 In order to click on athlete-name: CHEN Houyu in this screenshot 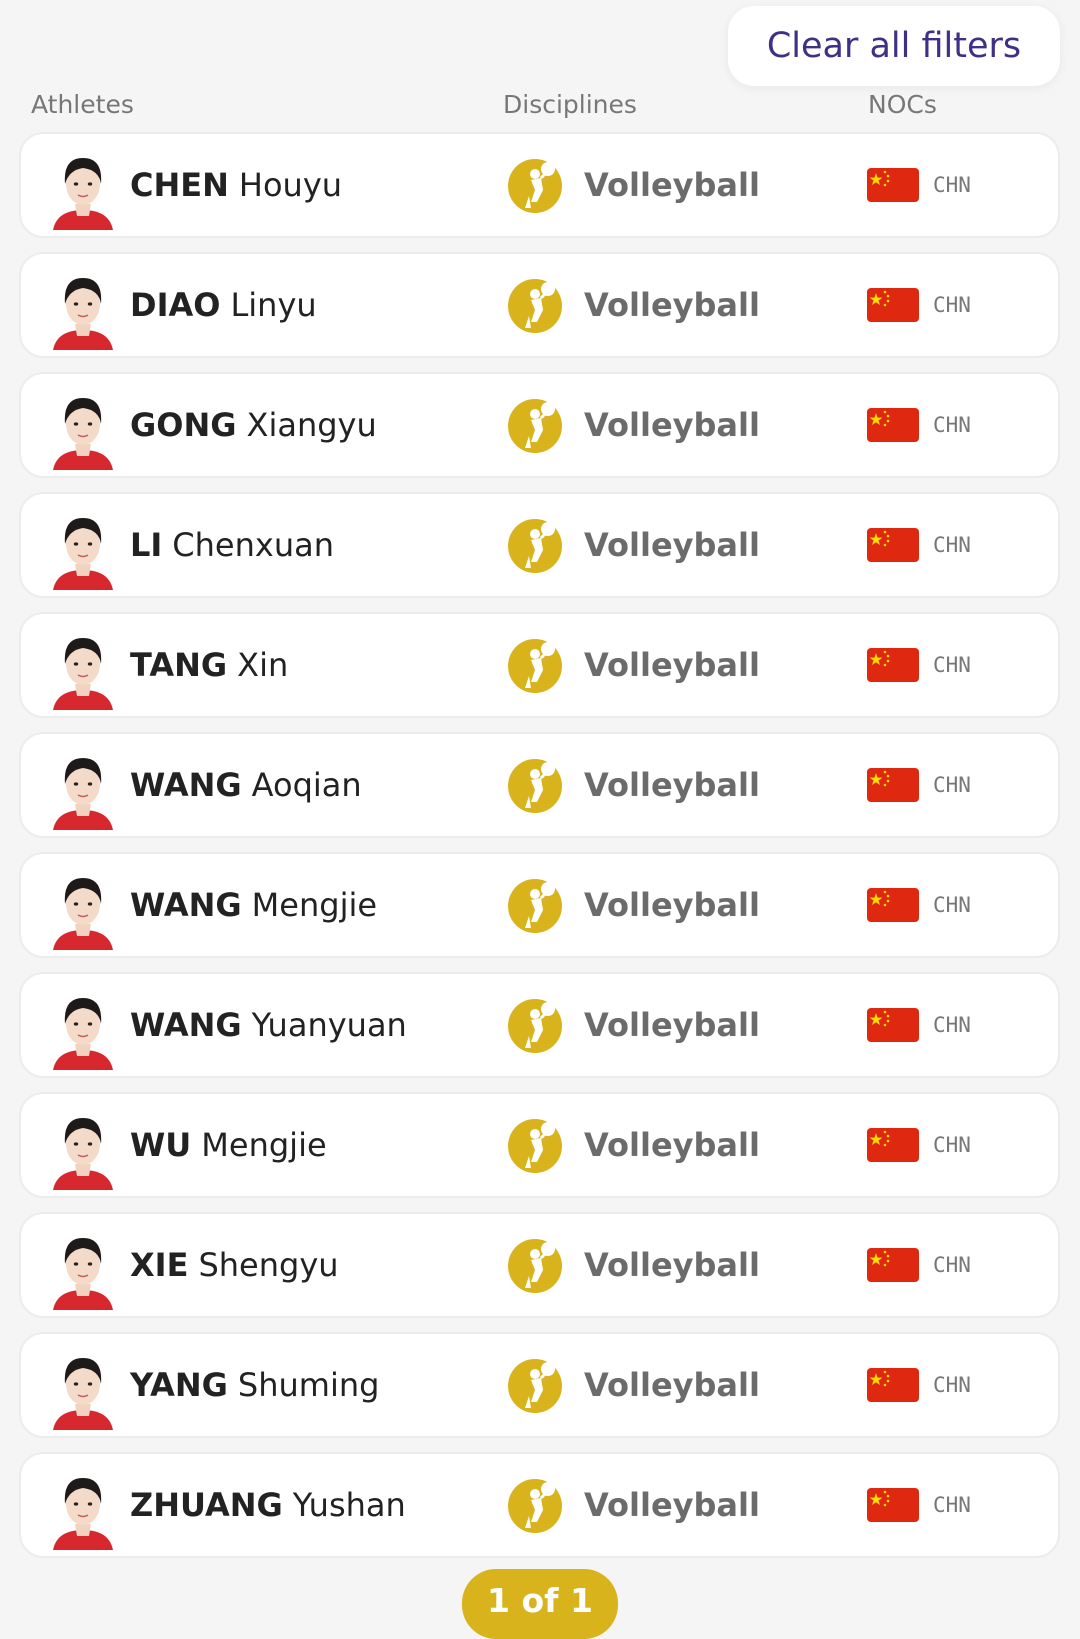, I will do `click(236, 185)`.